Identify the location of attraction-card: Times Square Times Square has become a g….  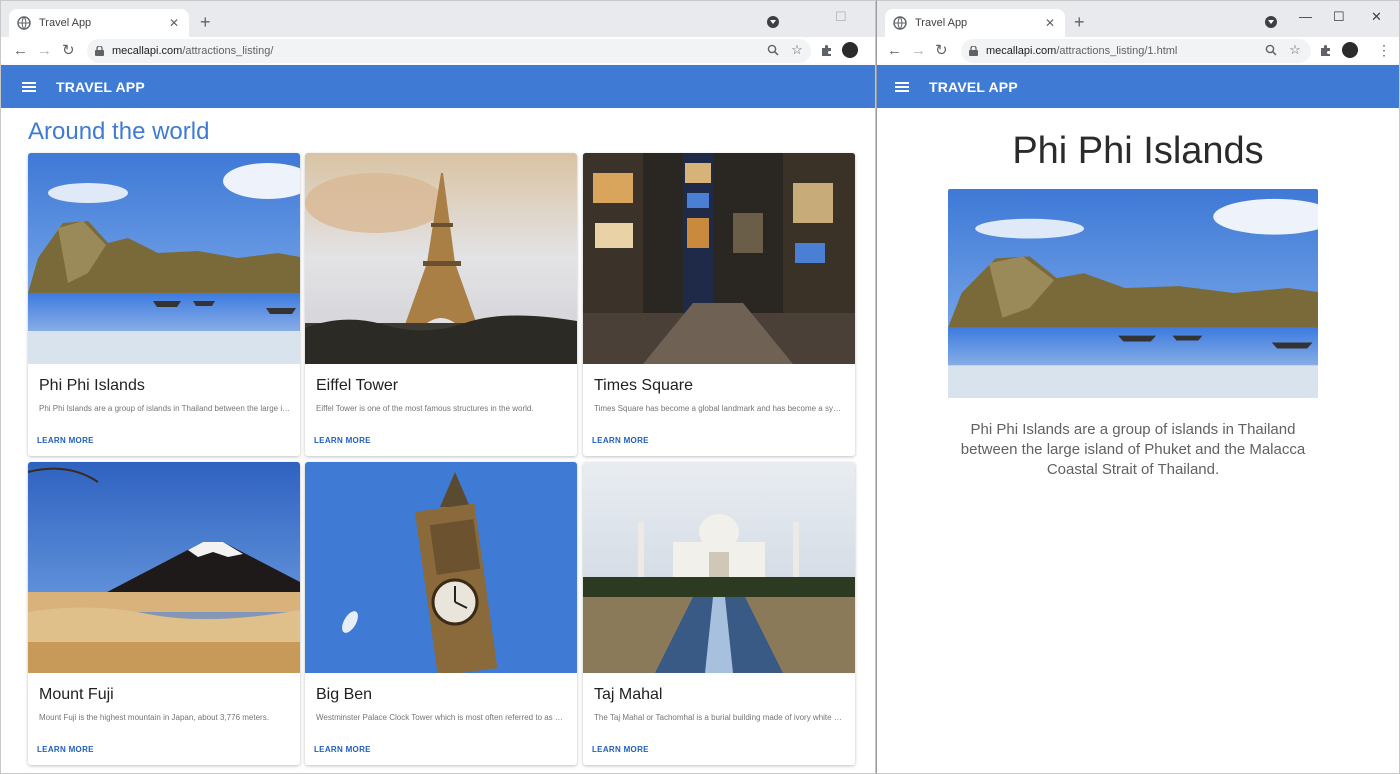
(719, 304).